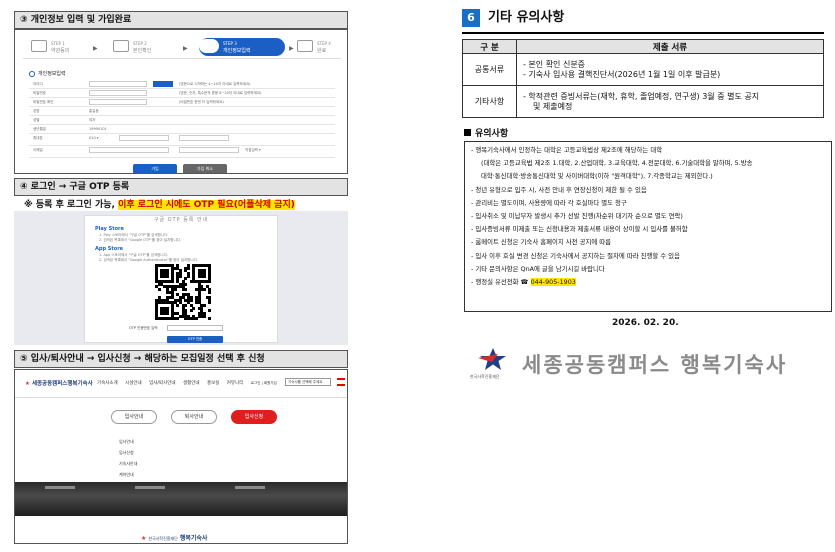 The image size is (835, 552). I want to click on thumbs-up-icon, so click(305, 46).